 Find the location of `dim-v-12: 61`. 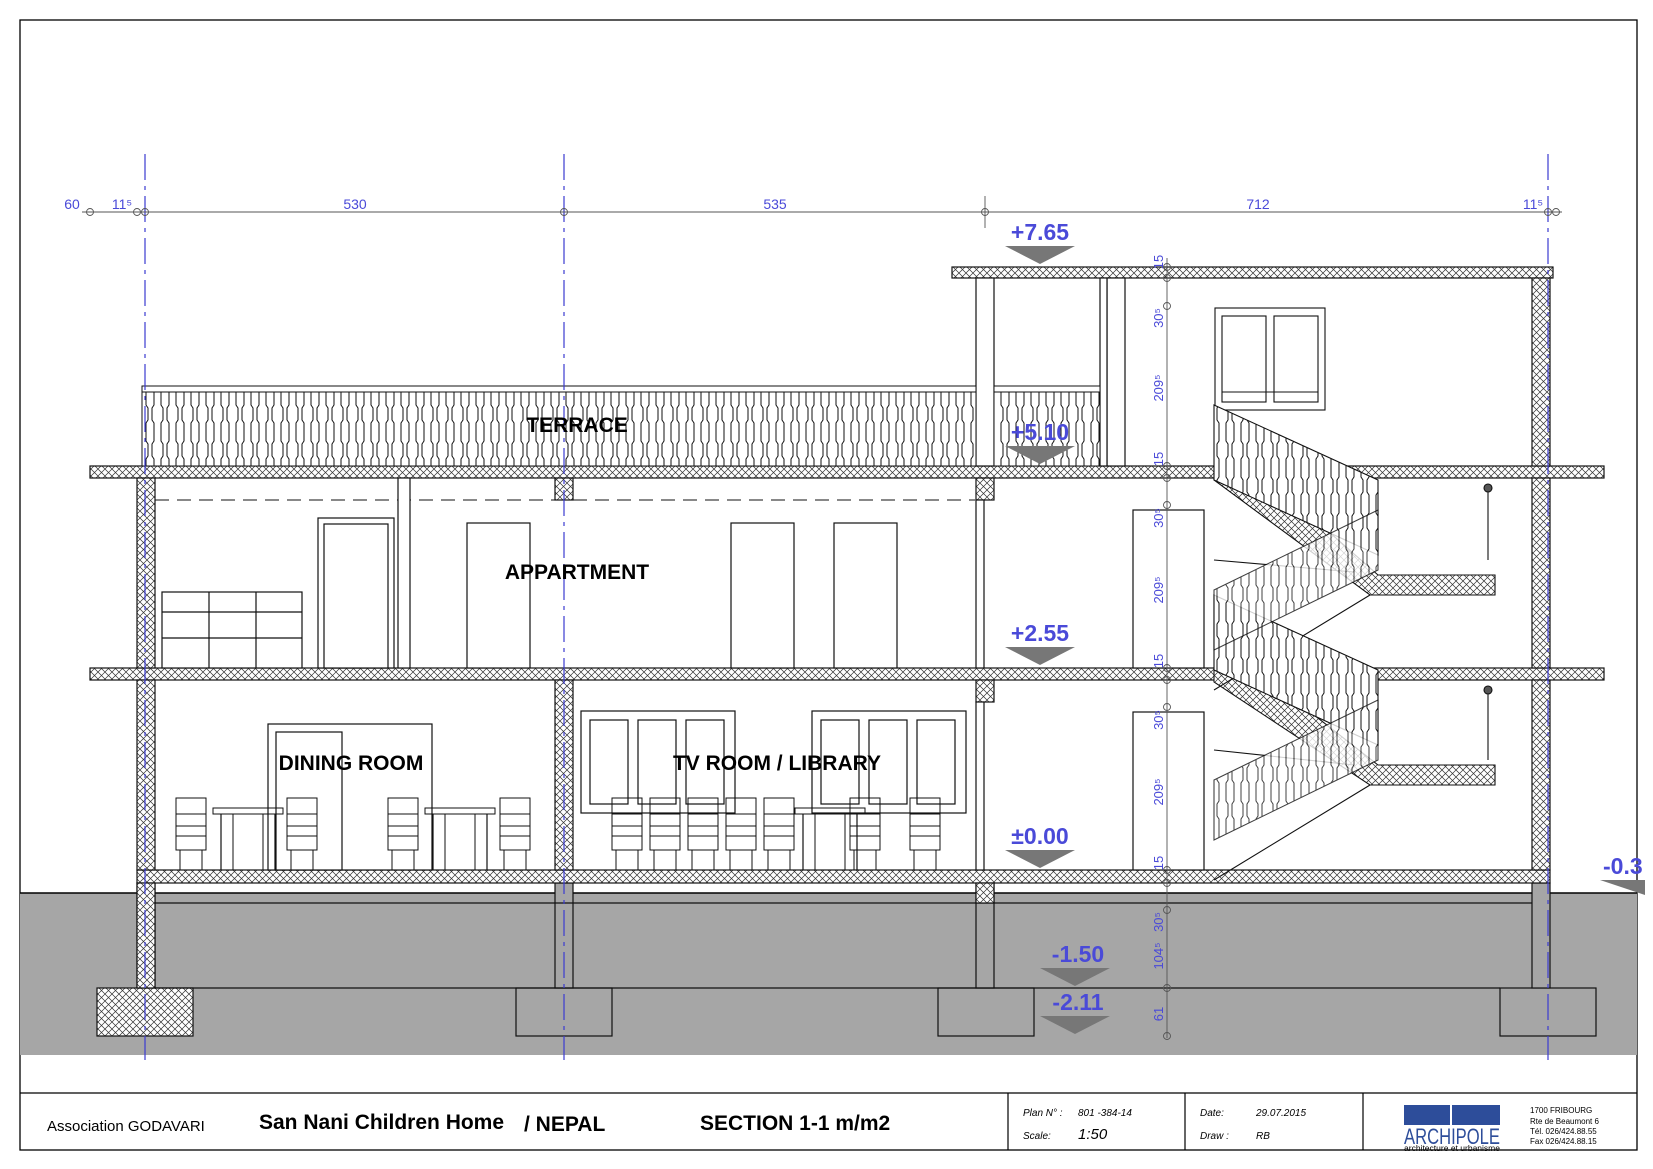

dim-v-12: 61 is located at coordinates (1158, 1014).